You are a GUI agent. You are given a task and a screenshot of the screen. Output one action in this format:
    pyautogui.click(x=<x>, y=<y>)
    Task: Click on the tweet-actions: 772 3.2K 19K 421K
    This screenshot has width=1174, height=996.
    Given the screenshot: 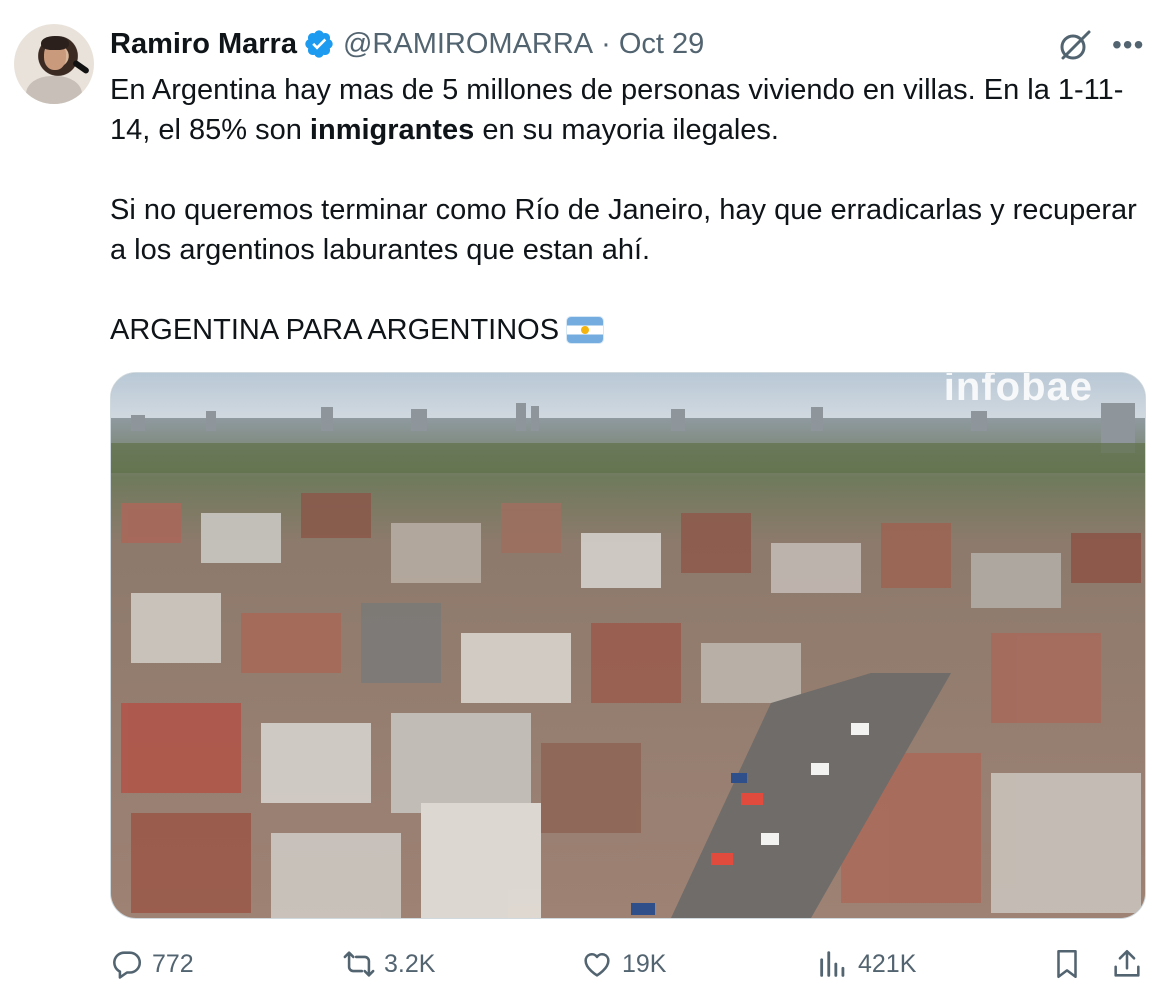 What is the action you would take?
    pyautogui.click(x=587, y=964)
    